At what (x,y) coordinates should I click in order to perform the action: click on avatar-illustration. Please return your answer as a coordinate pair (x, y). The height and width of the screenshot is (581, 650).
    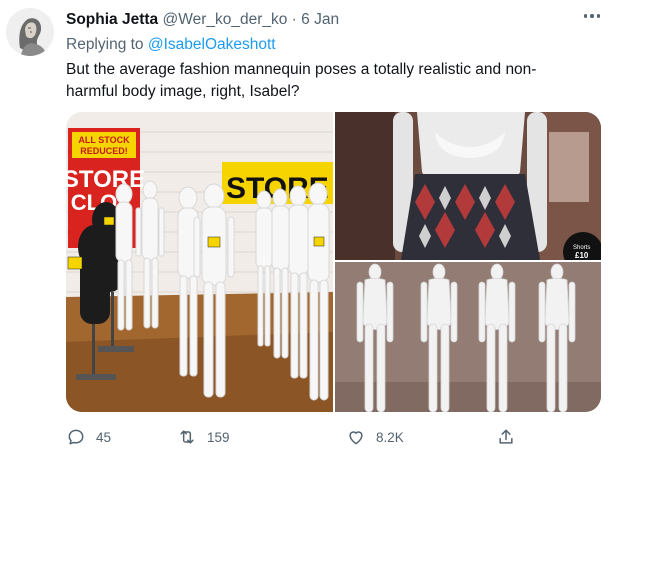
    Looking at the image, I should click on (30, 32).